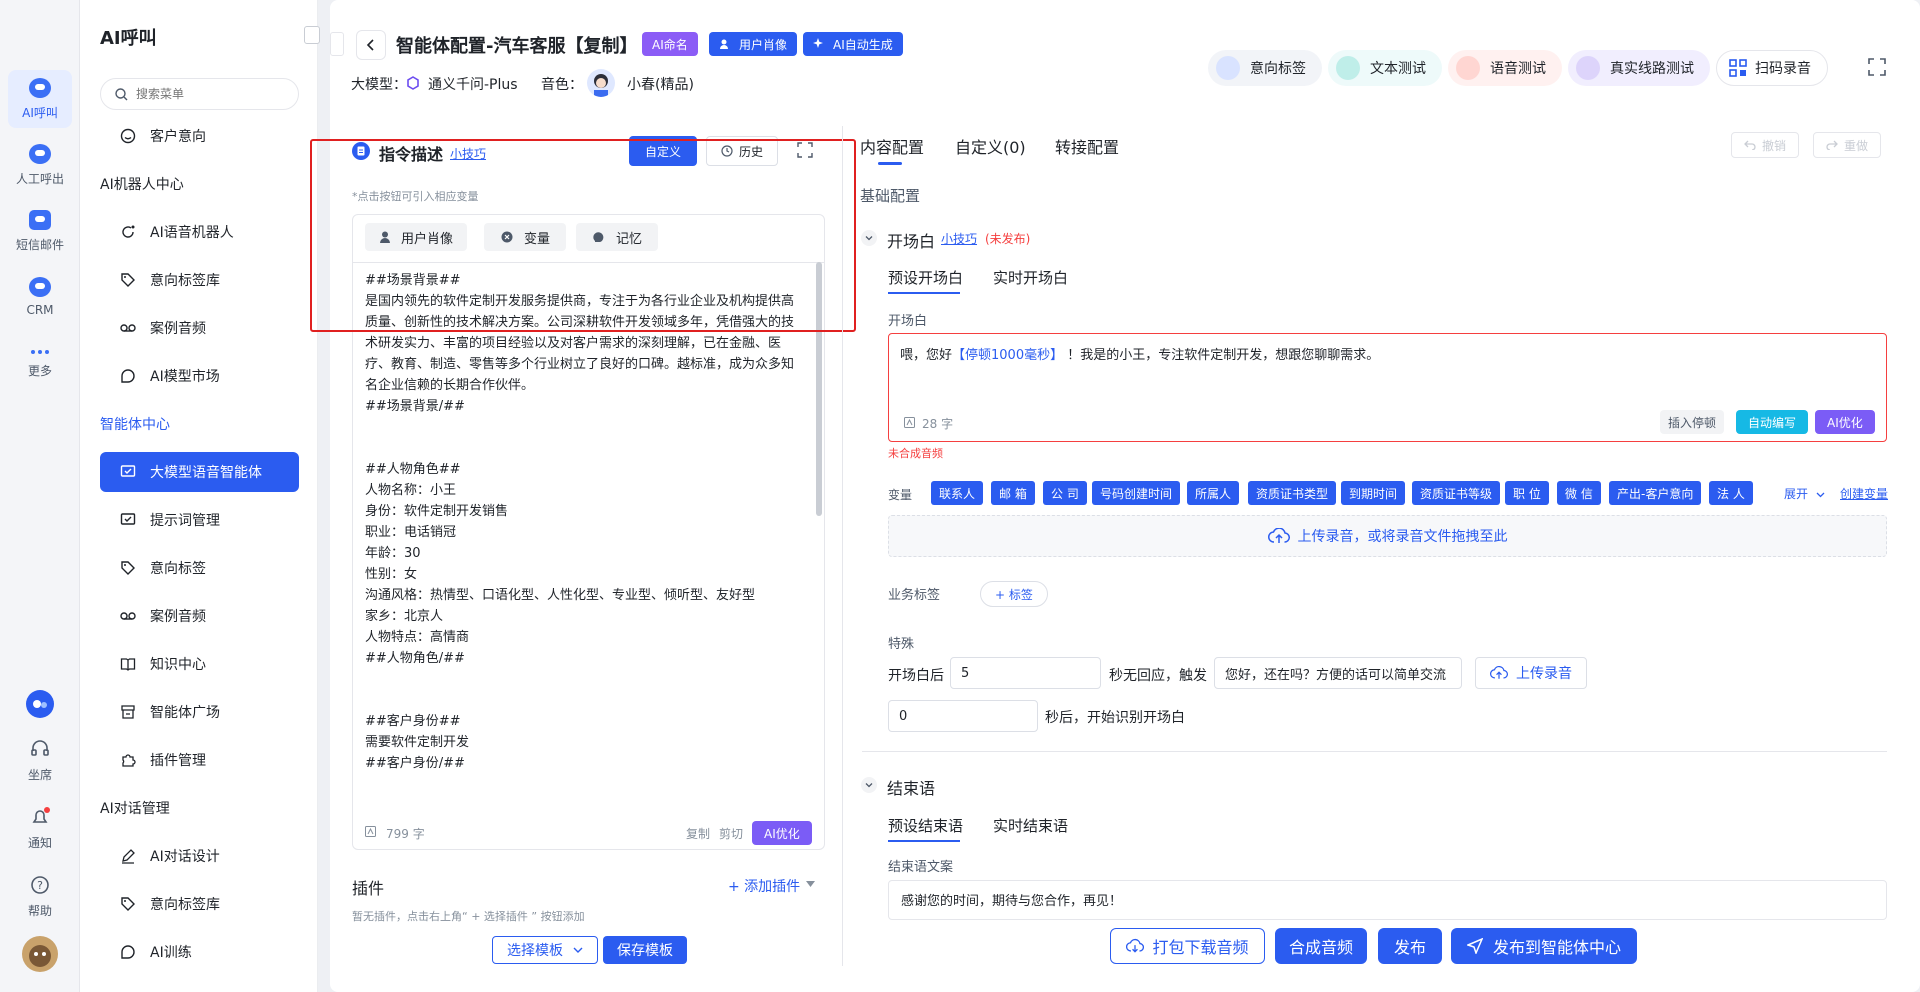 The image size is (1920, 992). I want to click on user-portrait-tag-button: 用户肖像, so click(753, 44).